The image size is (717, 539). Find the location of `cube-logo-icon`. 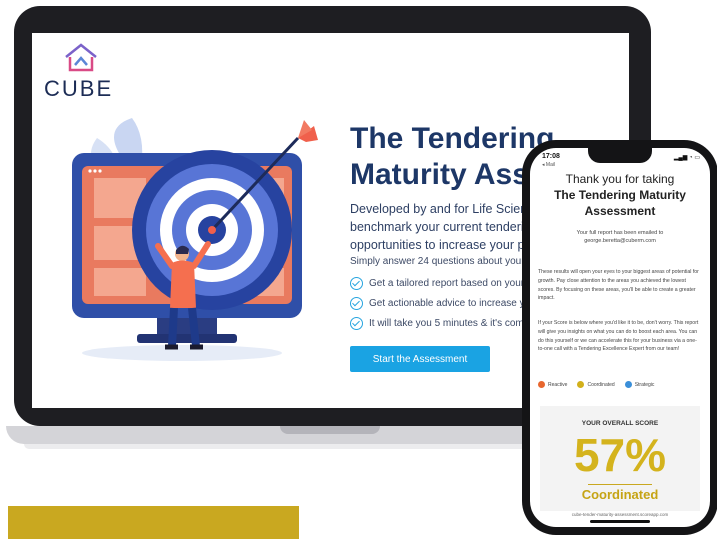

cube-logo-icon is located at coordinates (81, 57).